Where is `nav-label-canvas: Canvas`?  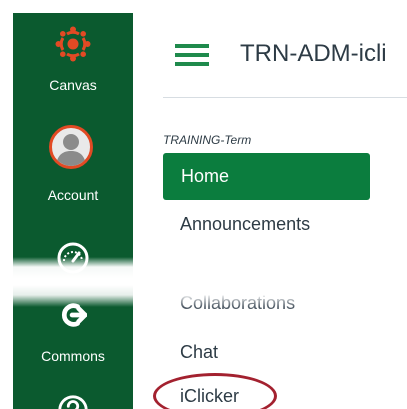 nav-label-canvas: Canvas is located at coordinates (73, 85).